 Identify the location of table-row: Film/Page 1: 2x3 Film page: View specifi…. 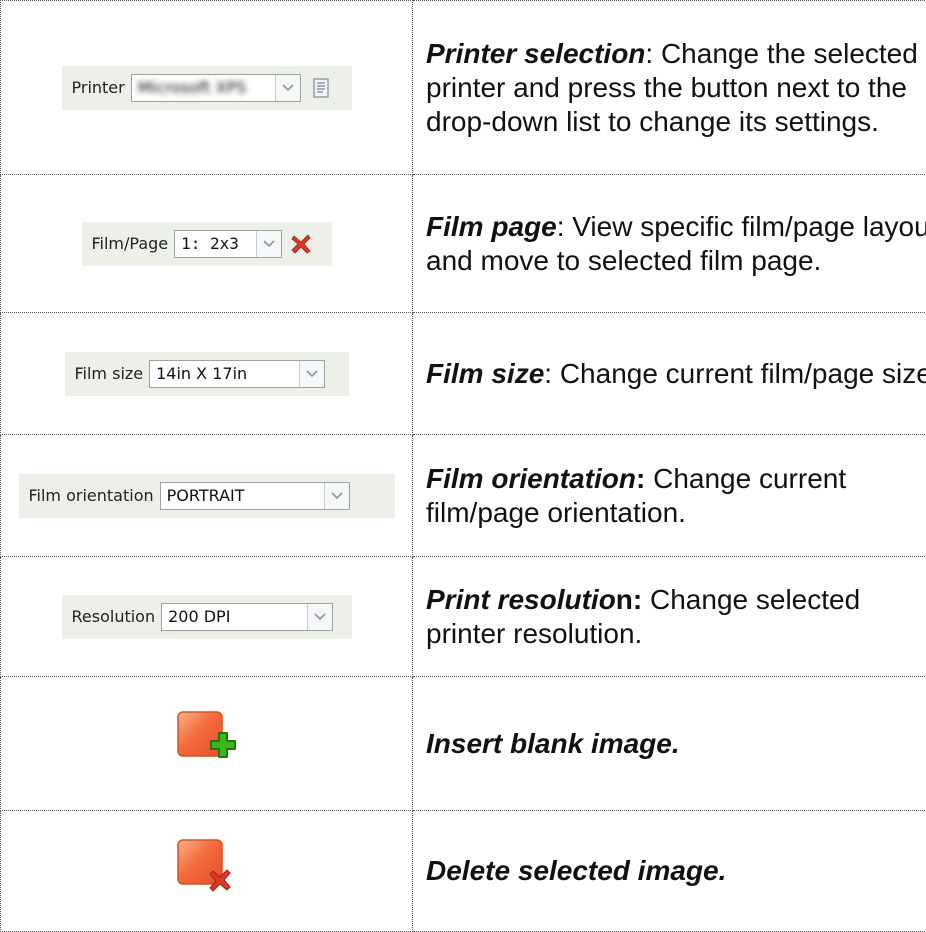
(463, 244).